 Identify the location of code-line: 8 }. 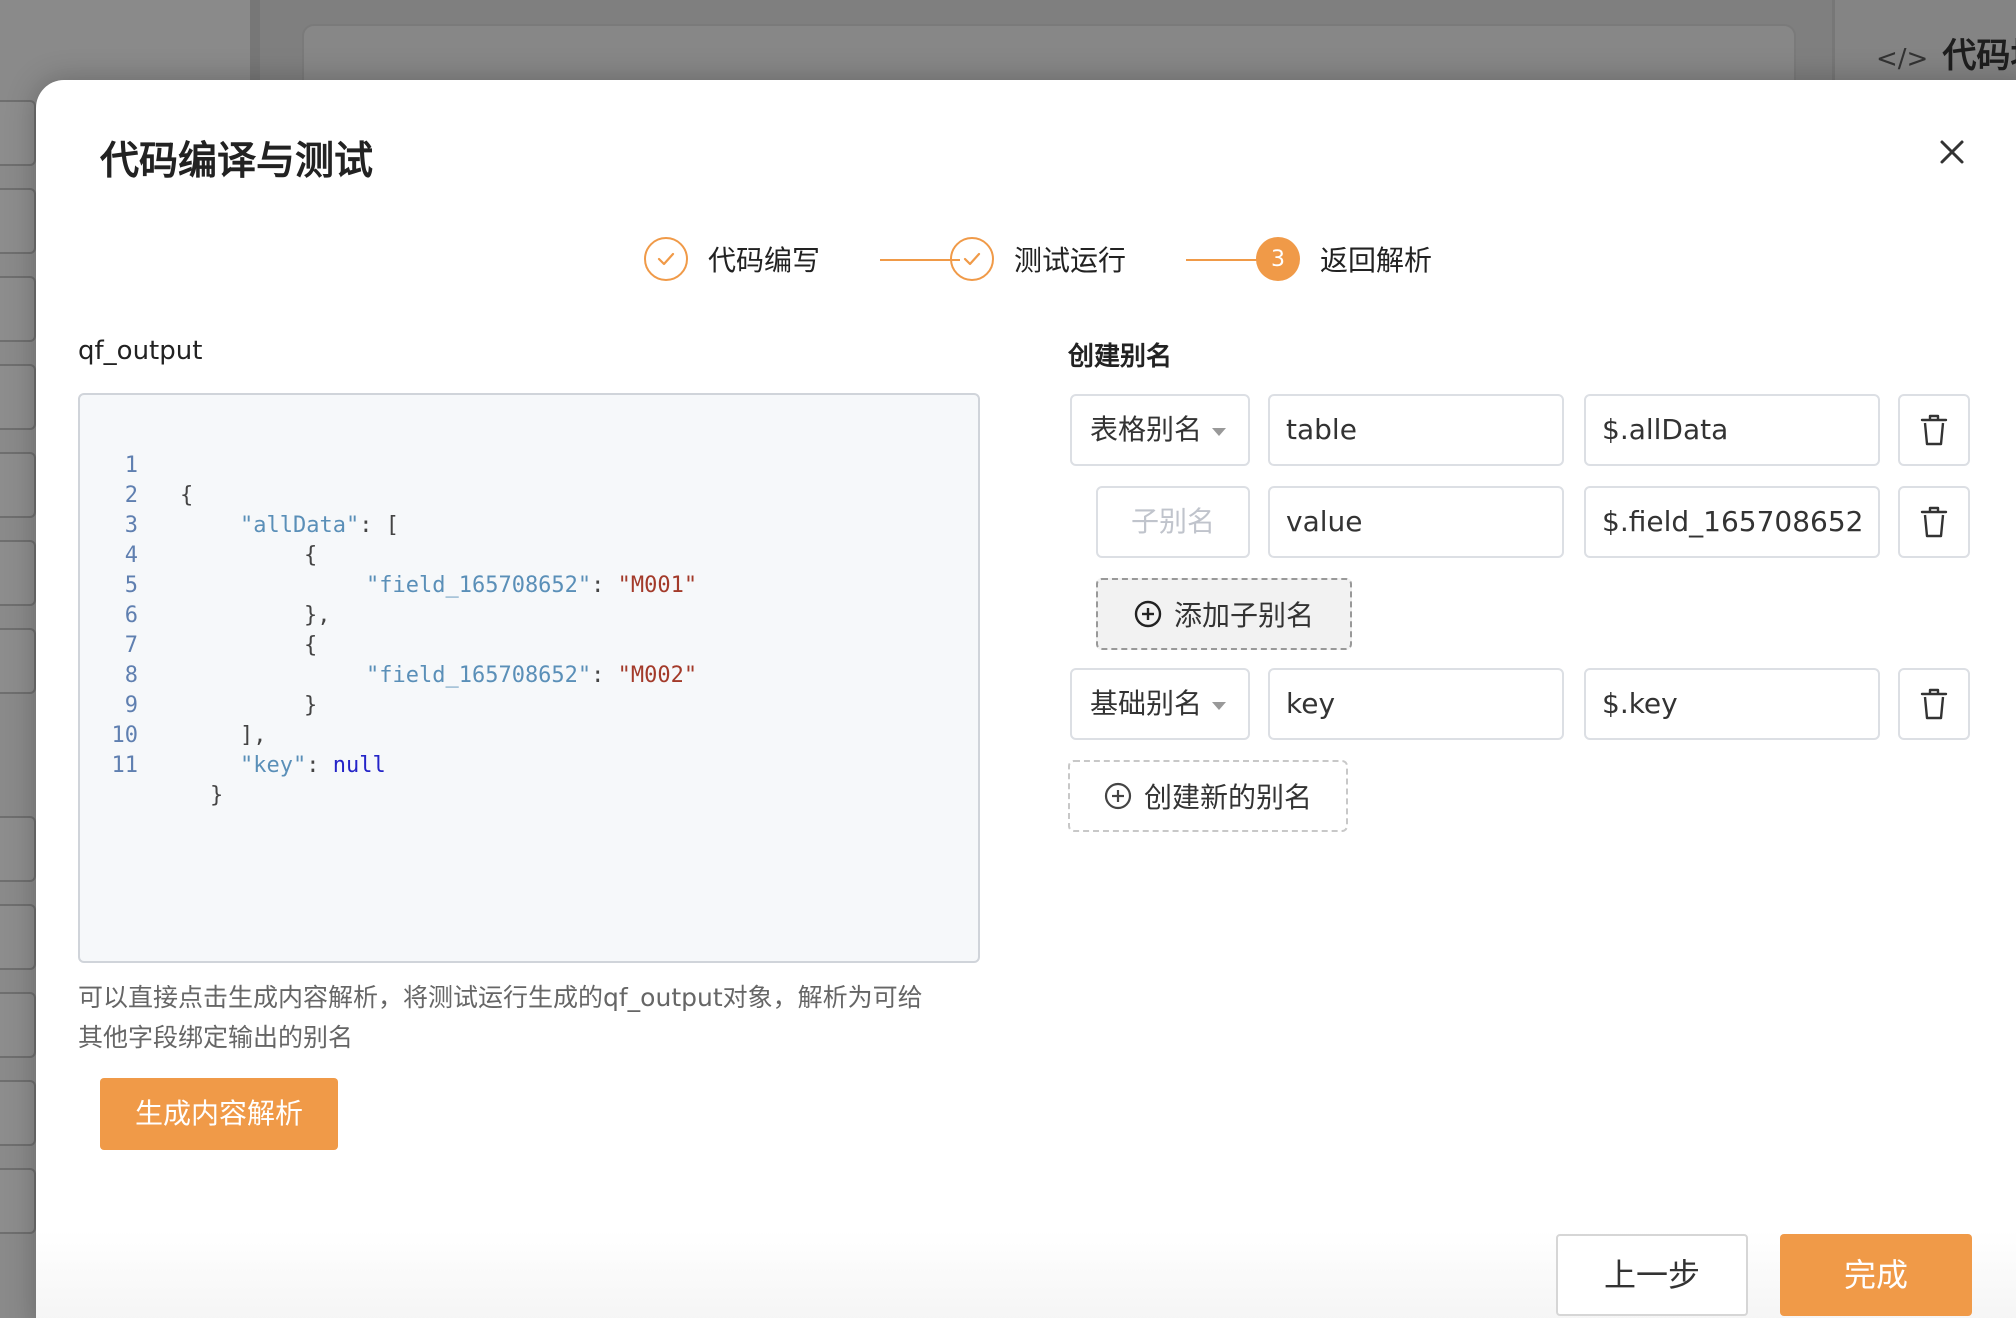
(221, 690).